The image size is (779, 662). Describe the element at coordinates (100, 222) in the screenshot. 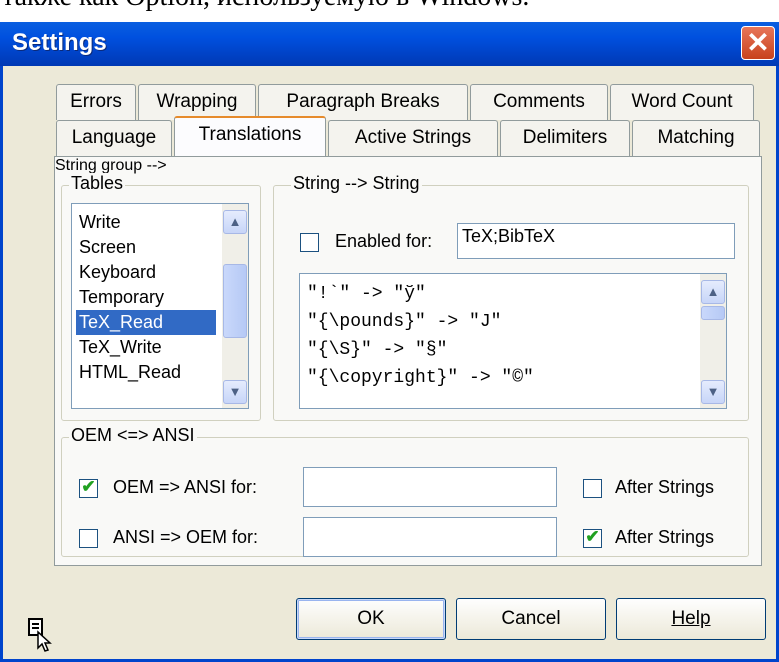

I see `list-item: Write` at that location.